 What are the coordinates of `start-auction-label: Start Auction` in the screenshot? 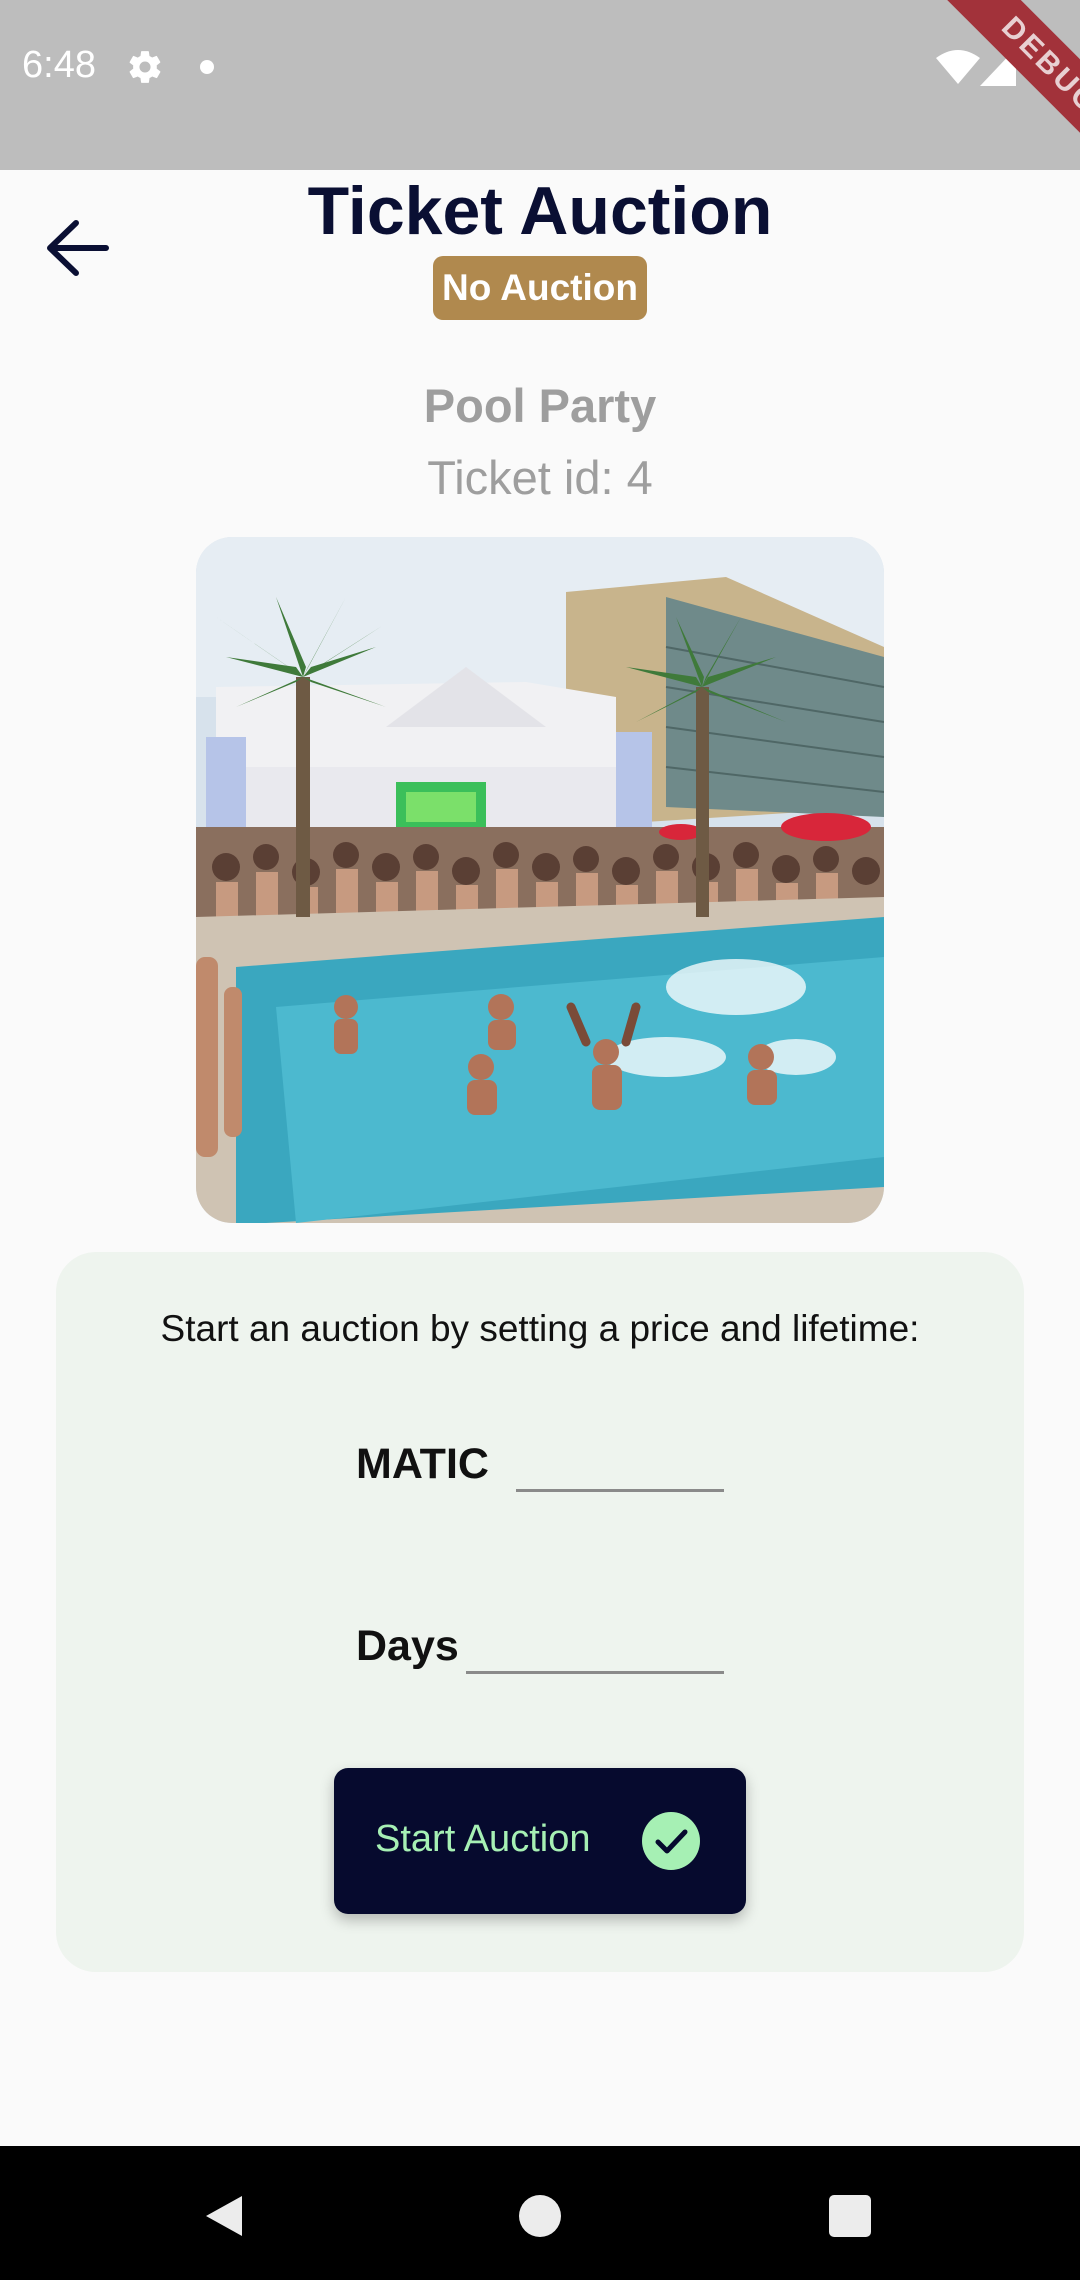 It's located at (483, 1839).